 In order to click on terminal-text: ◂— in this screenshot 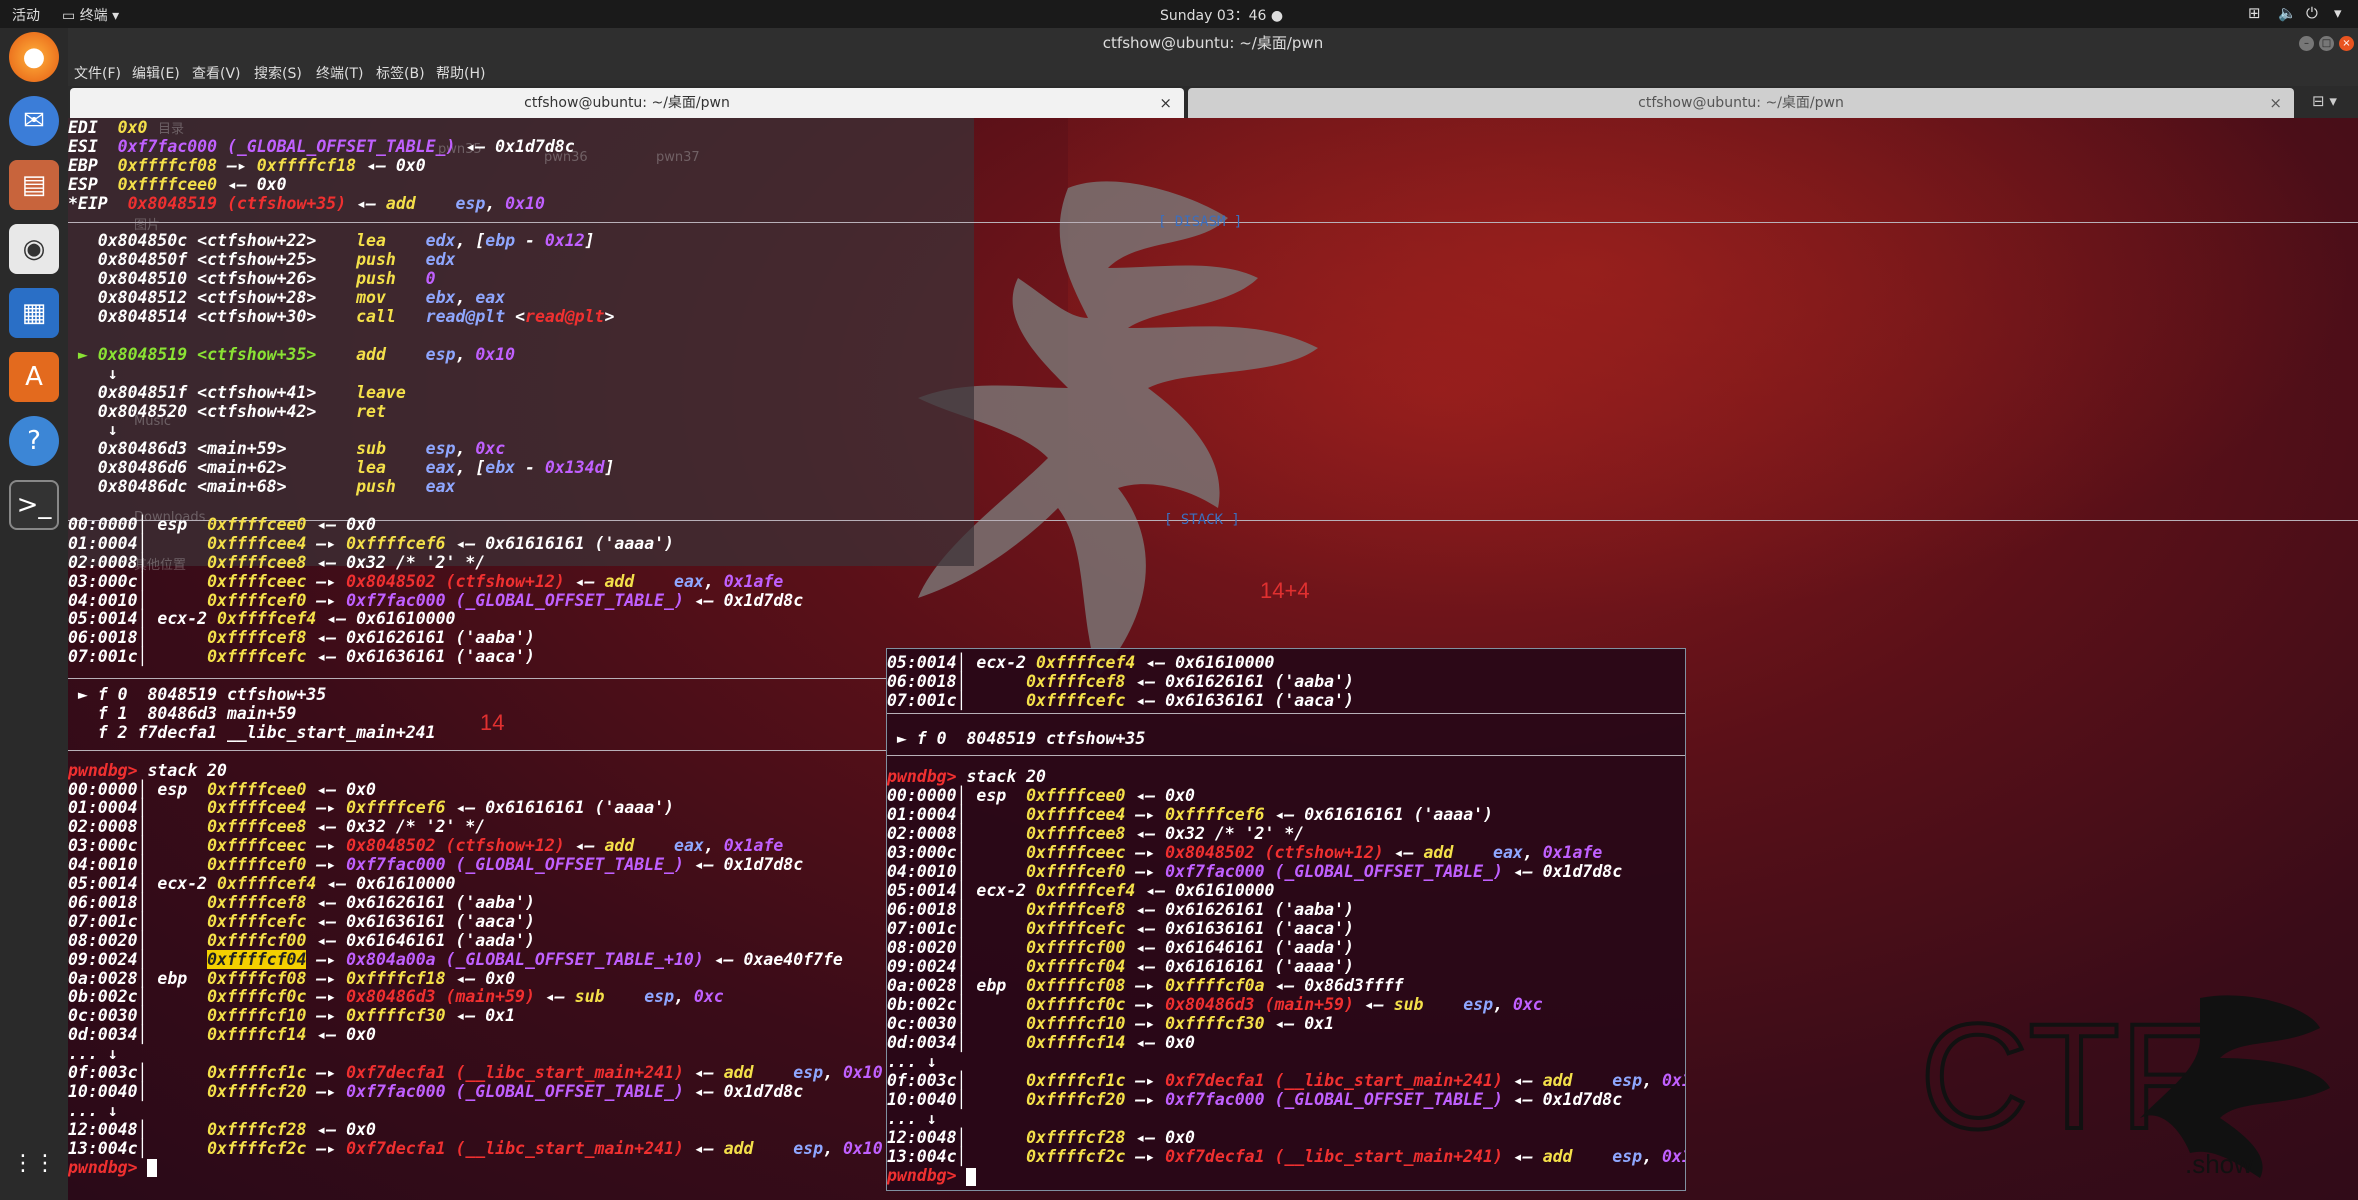, I will do `click(1522, 1156)`.